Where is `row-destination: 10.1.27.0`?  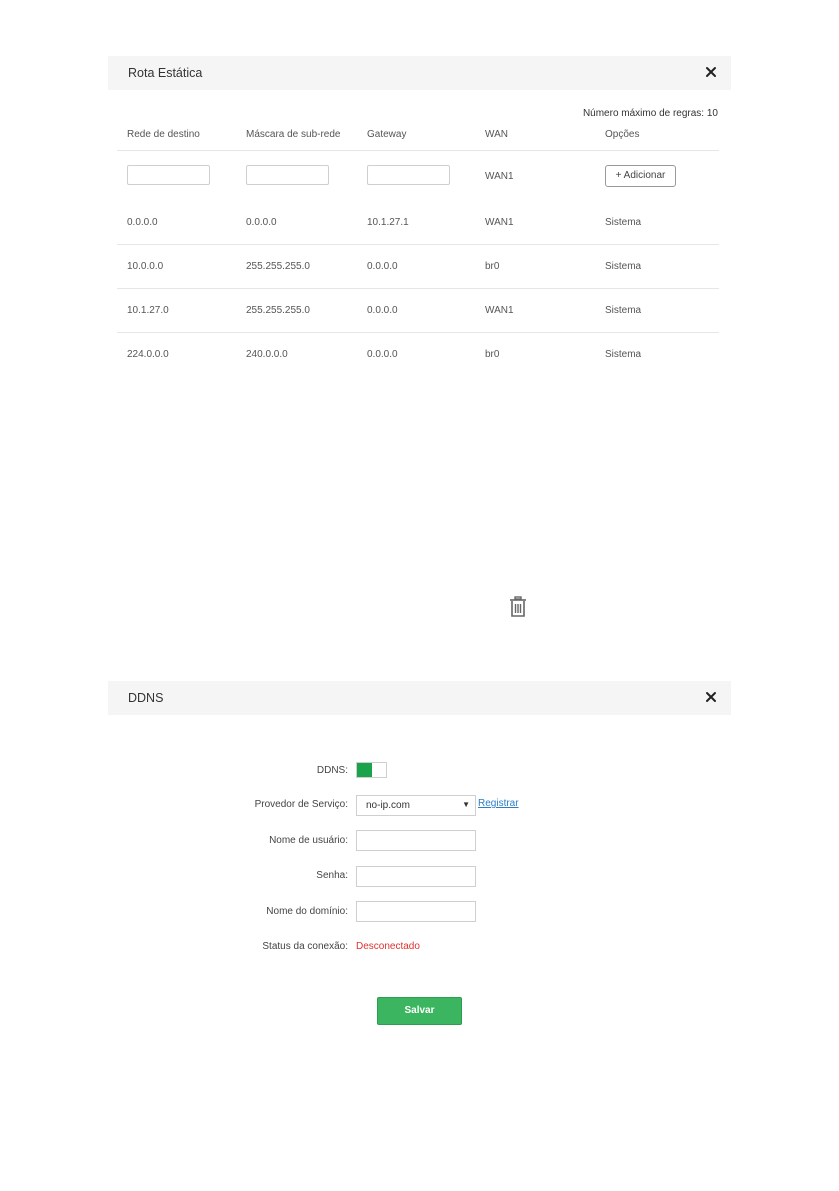
row-destination: 10.1.27.0 is located at coordinates (148, 310).